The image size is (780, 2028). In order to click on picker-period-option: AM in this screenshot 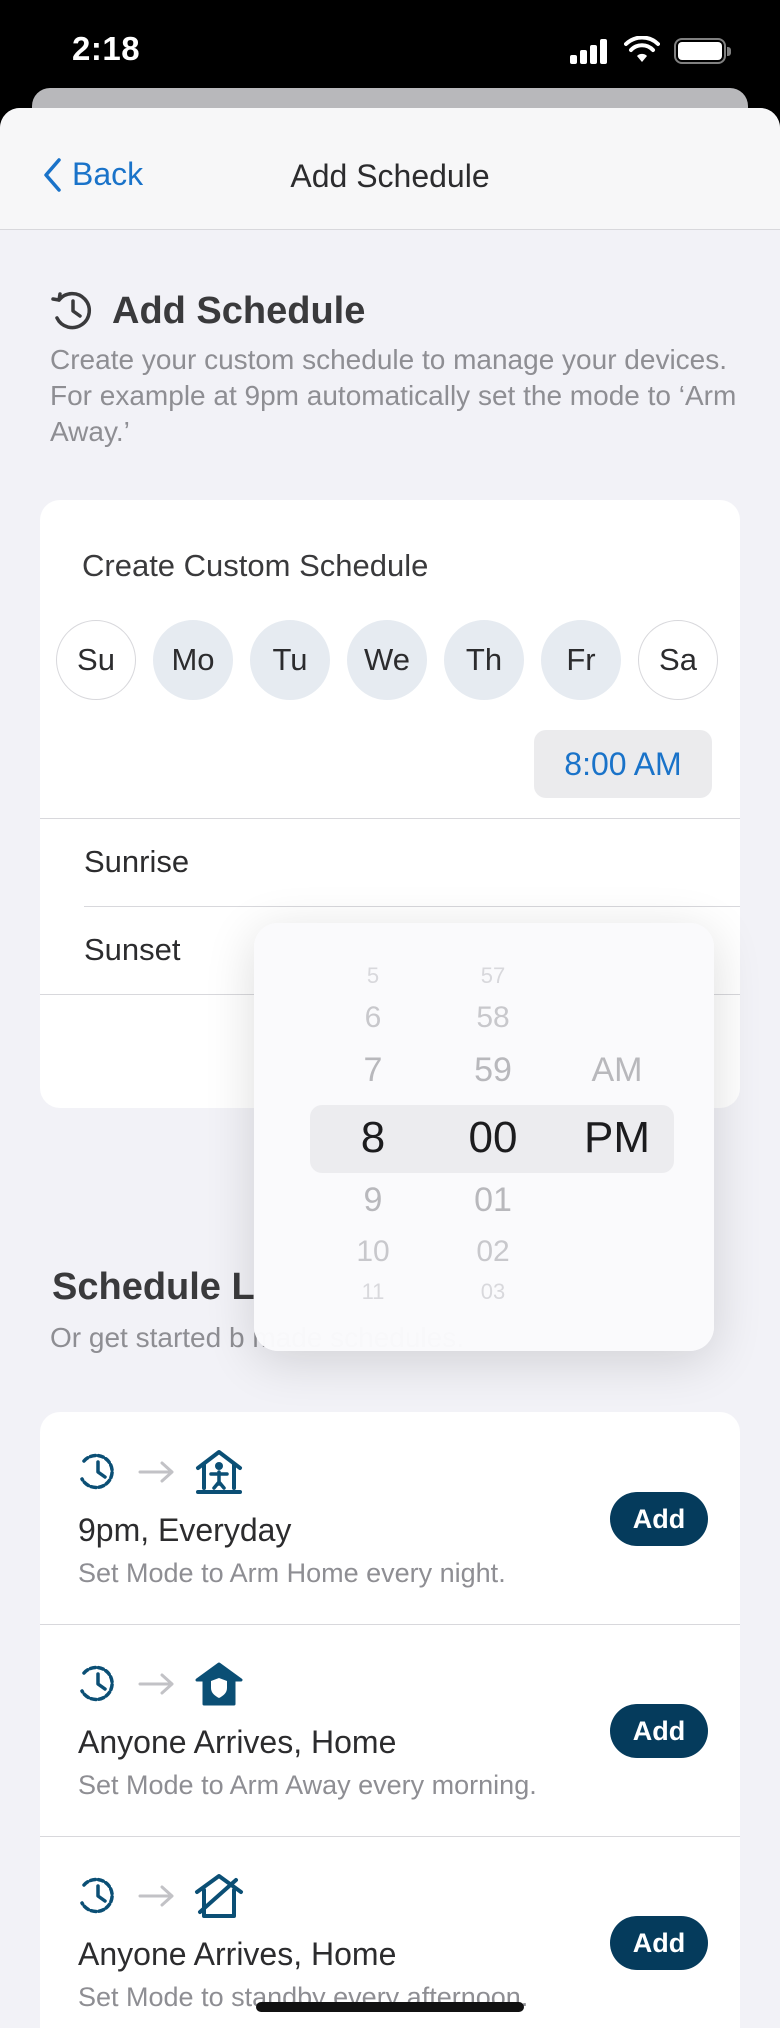, I will do `click(617, 1070)`.